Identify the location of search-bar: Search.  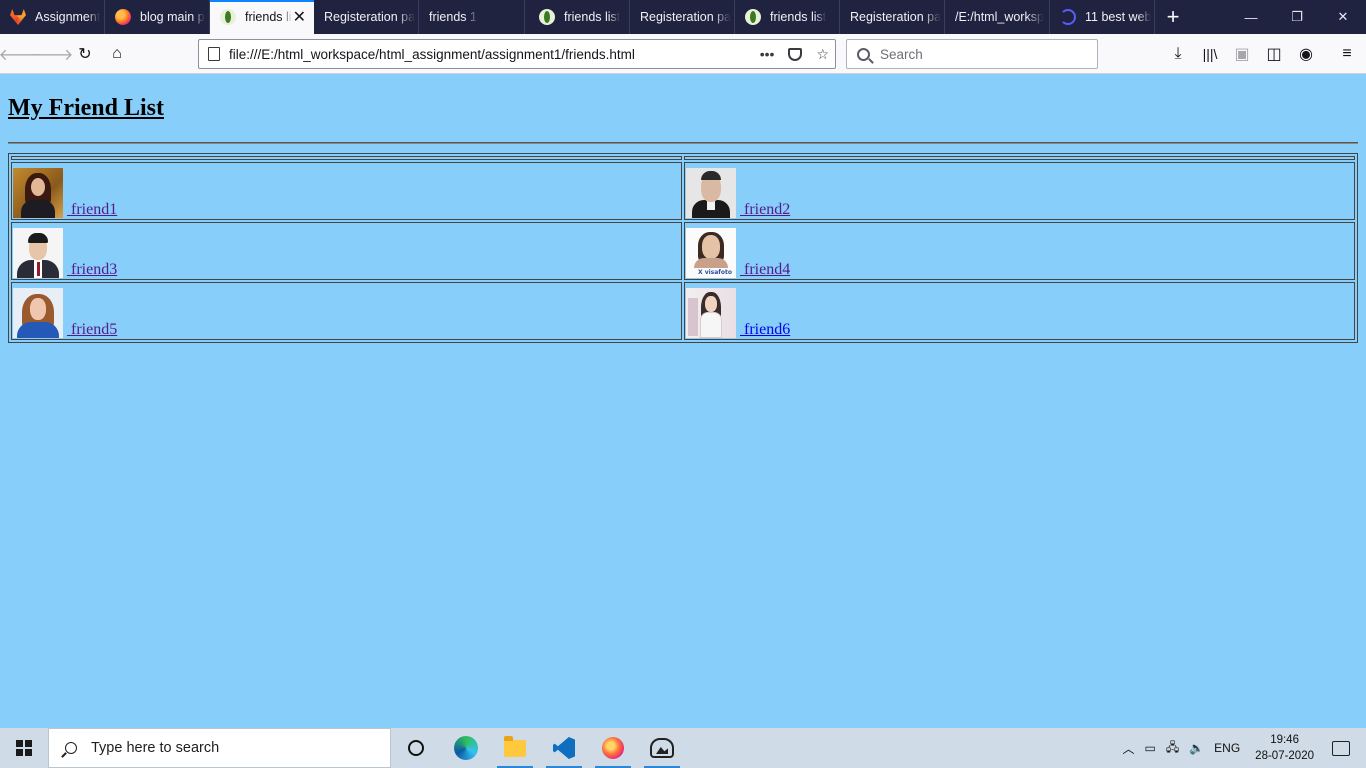
(972, 54).